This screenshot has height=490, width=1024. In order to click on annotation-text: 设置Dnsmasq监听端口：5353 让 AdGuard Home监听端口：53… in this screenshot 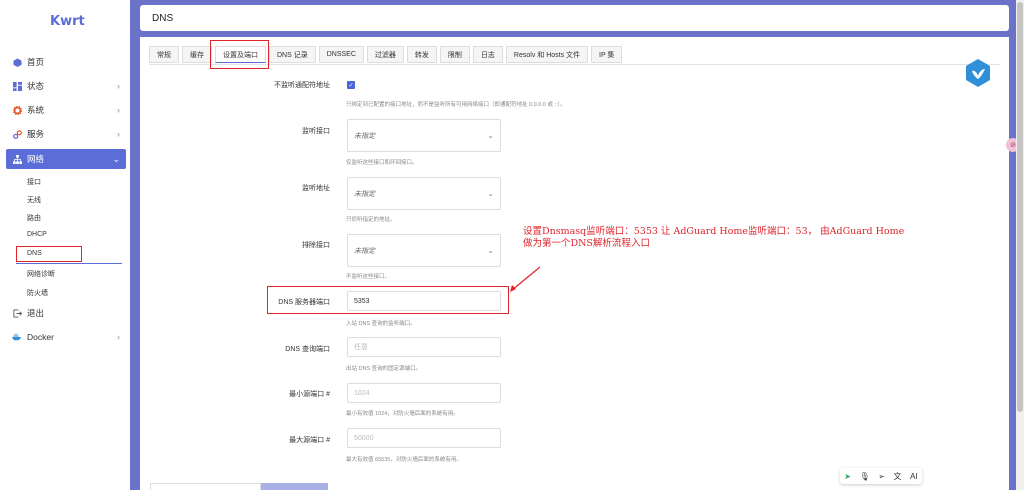, I will do `click(714, 237)`.